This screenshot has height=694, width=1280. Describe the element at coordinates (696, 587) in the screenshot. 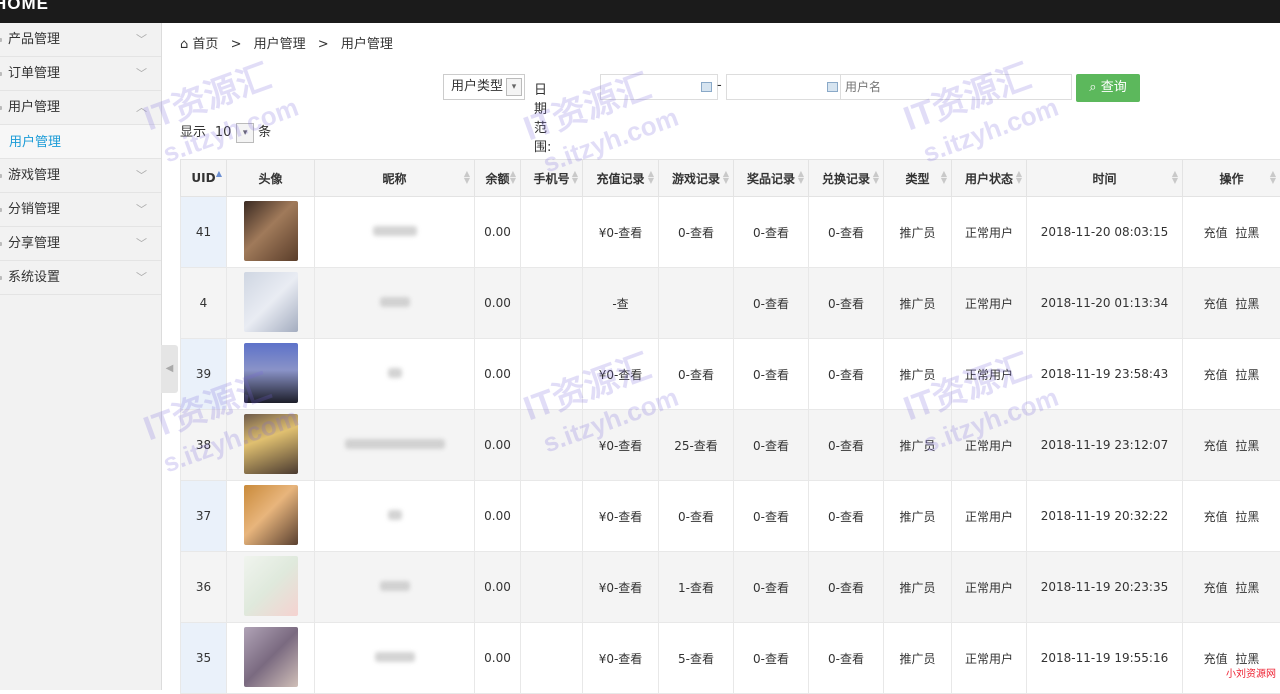

I see `cell-game-link: 1-查看` at that location.